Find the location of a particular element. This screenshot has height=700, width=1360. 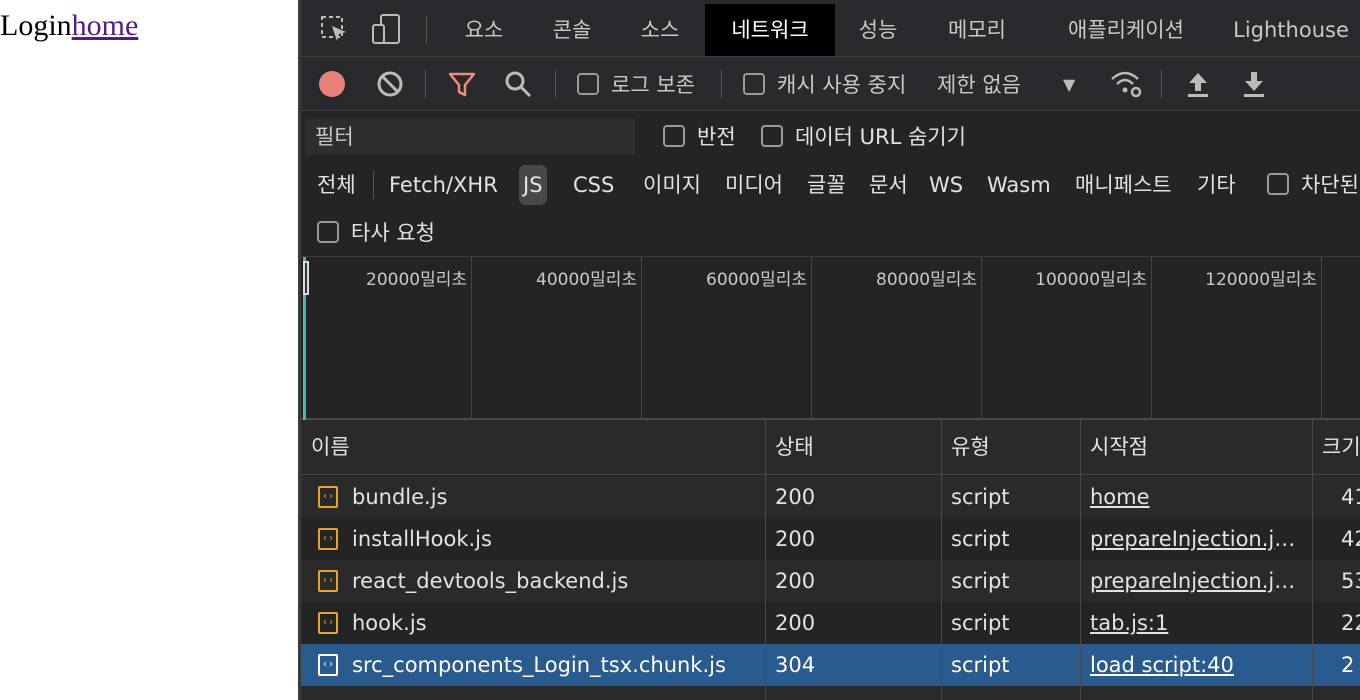

column-header-type: 유형 is located at coordinates (1010, 447).